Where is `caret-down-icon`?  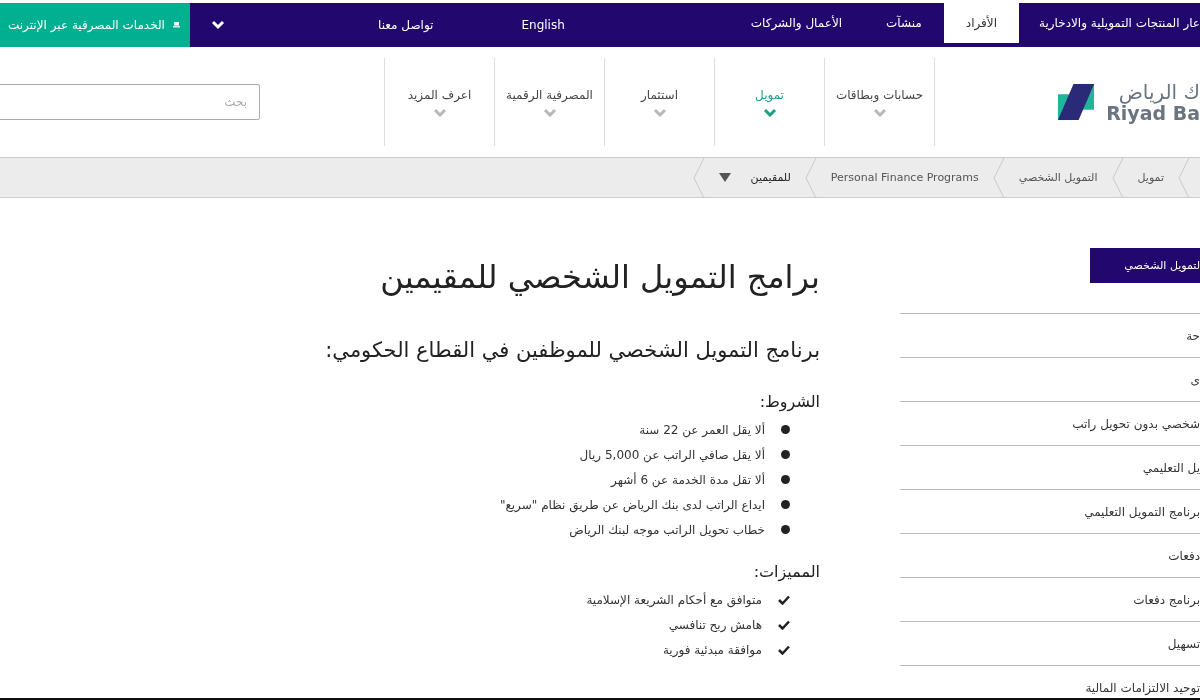
caret-down-icon is located at coordinates (724, 177).